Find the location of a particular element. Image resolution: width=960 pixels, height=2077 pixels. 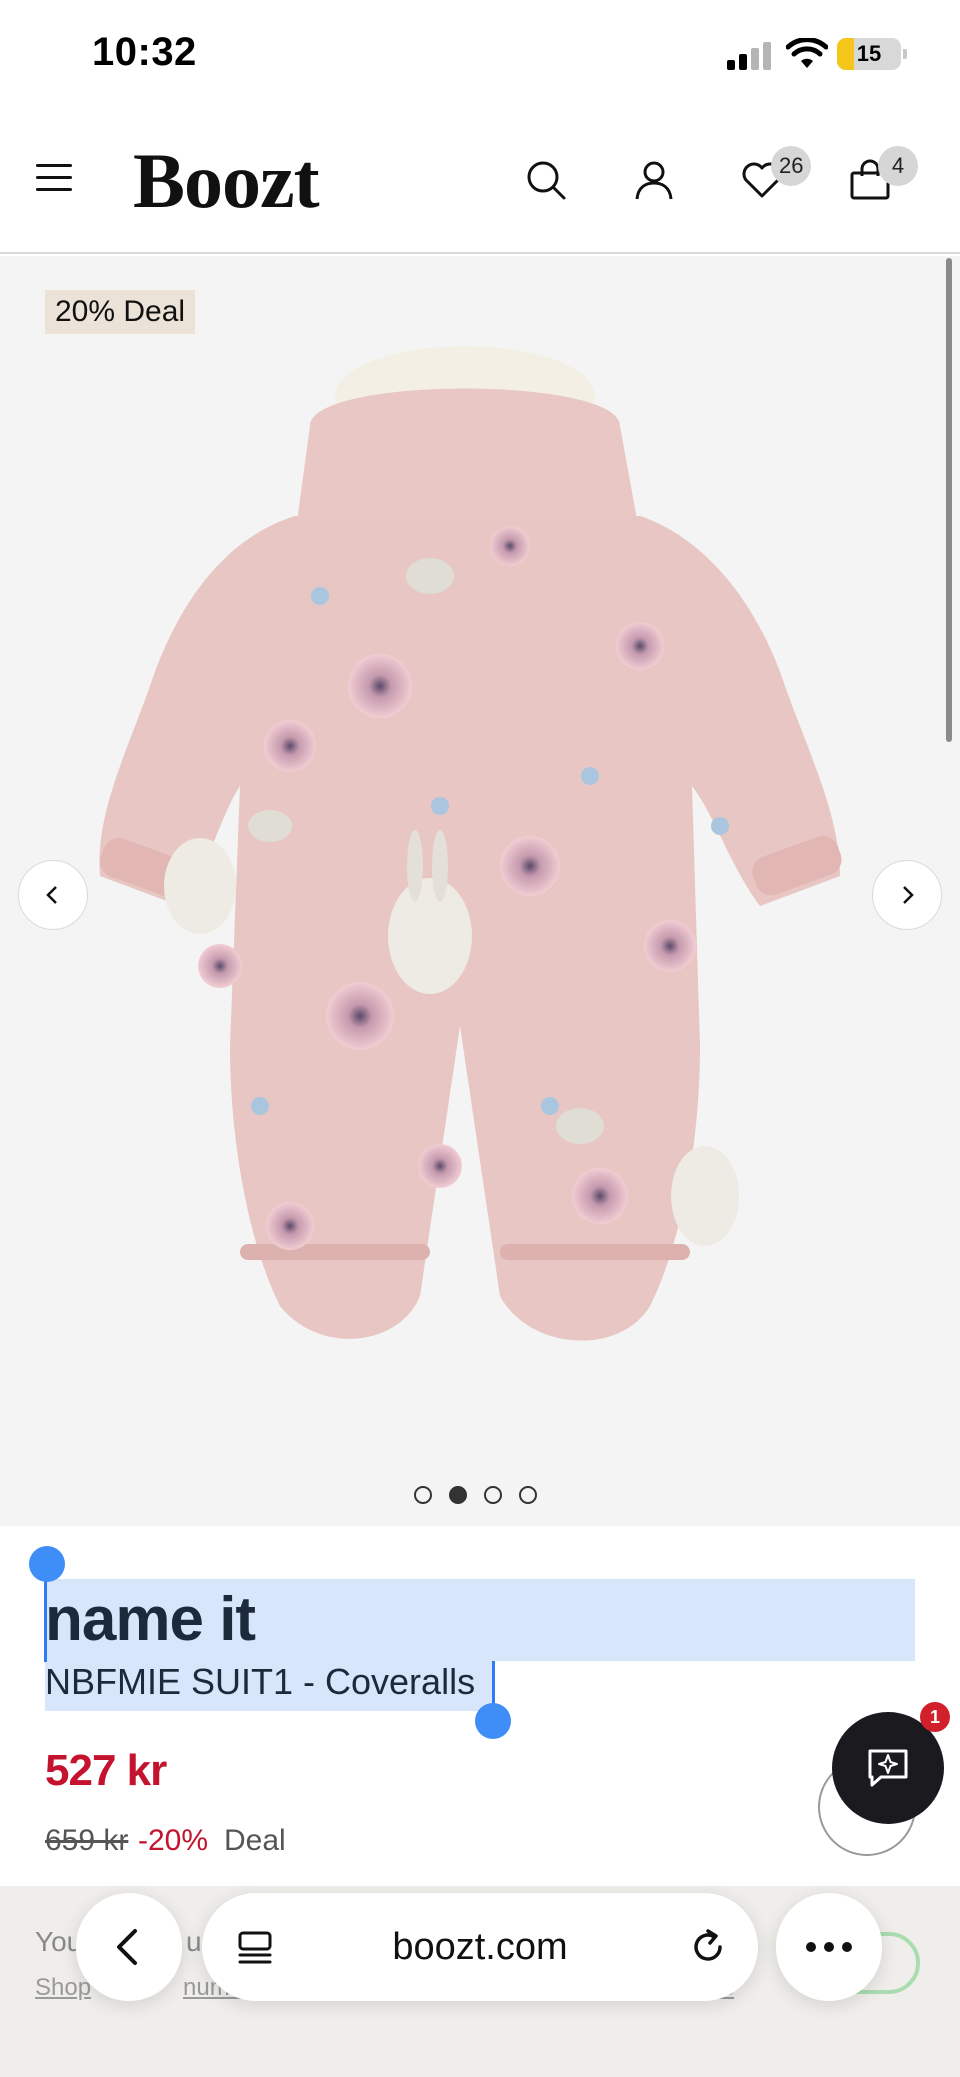

chat-notification-badge: 1 is located at coordinates (935, 1717).